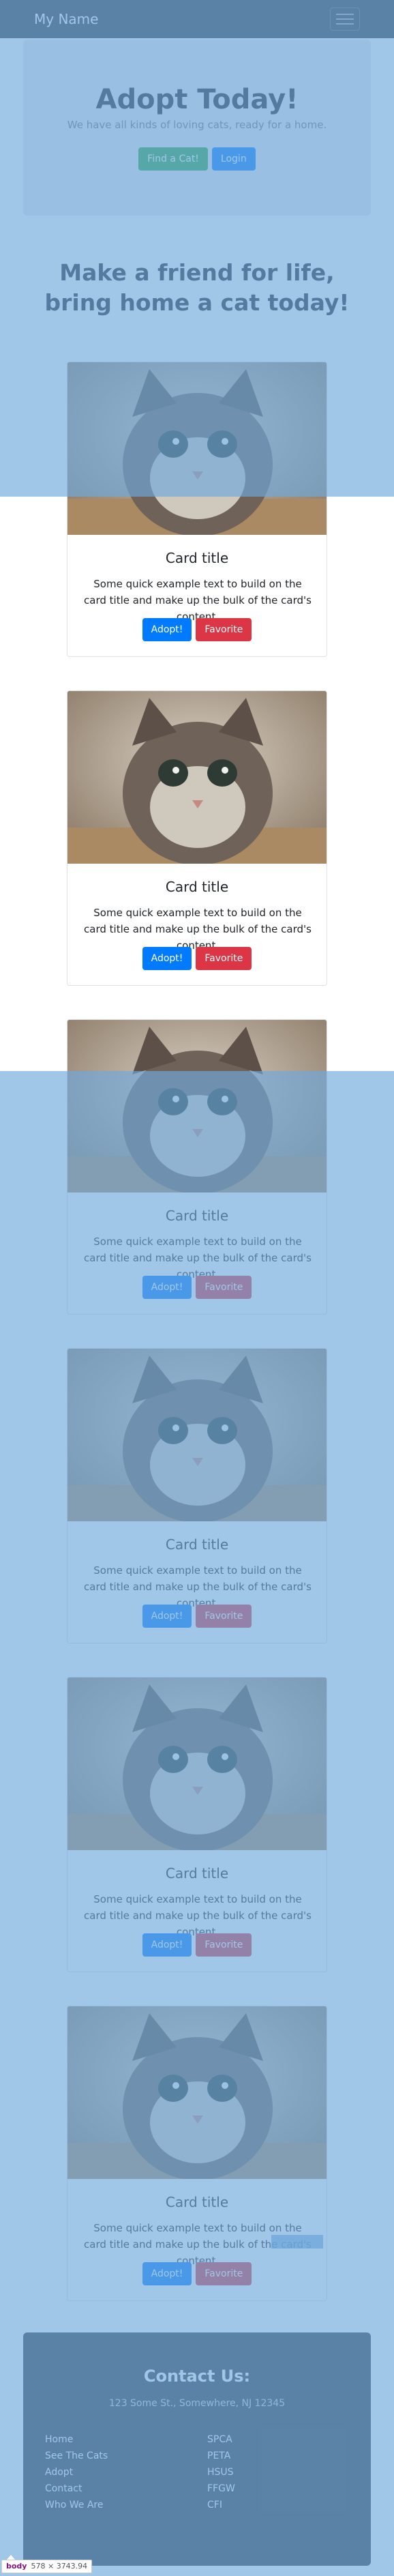 This screenshot has width=394, height=2576. I want to click on tooltip-arrow-icon, so click(11, 2557).